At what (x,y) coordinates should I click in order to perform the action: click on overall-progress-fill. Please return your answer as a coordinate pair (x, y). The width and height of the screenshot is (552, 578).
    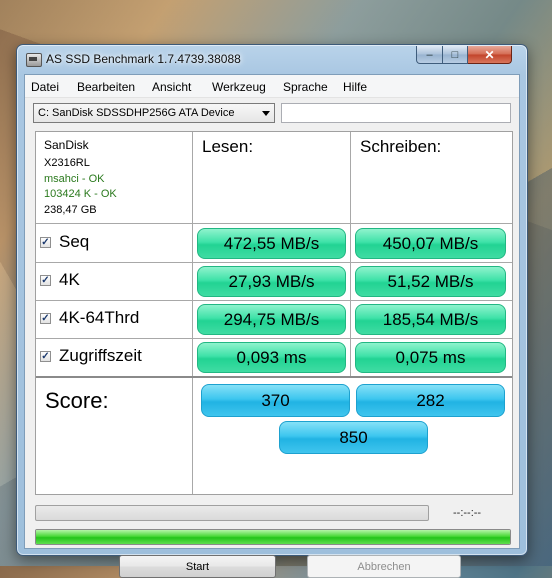
    Looking at the image, I should click on (273, 537).